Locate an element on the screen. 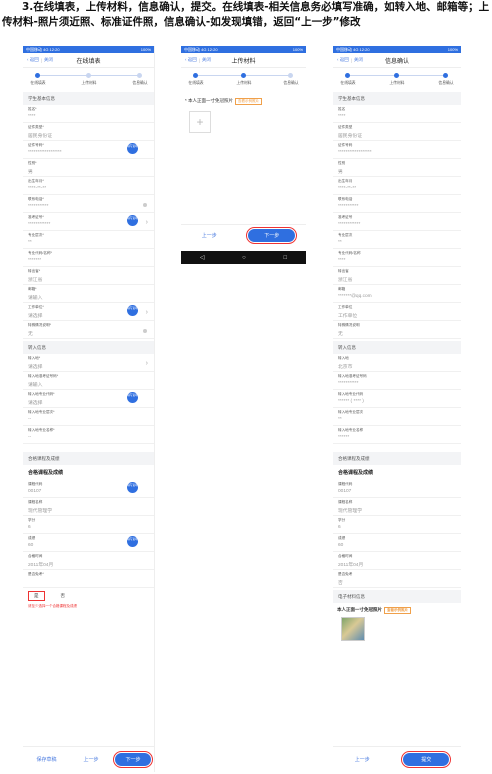  field-value: 60 is located at coordinates (341, 545).